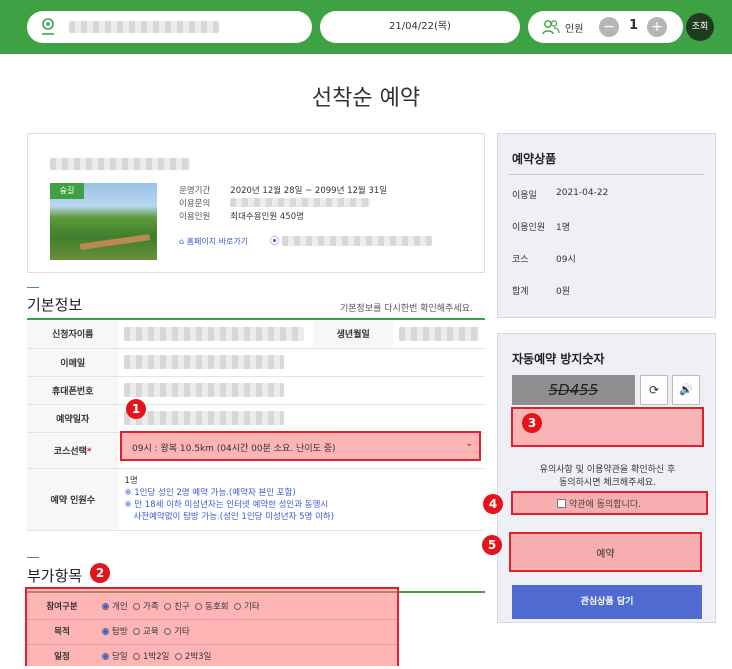 The width and height of the screenshot is (732, 669). I want to click on option-group: 개인 가족 친구 동호회 기타, so click(181, 607).